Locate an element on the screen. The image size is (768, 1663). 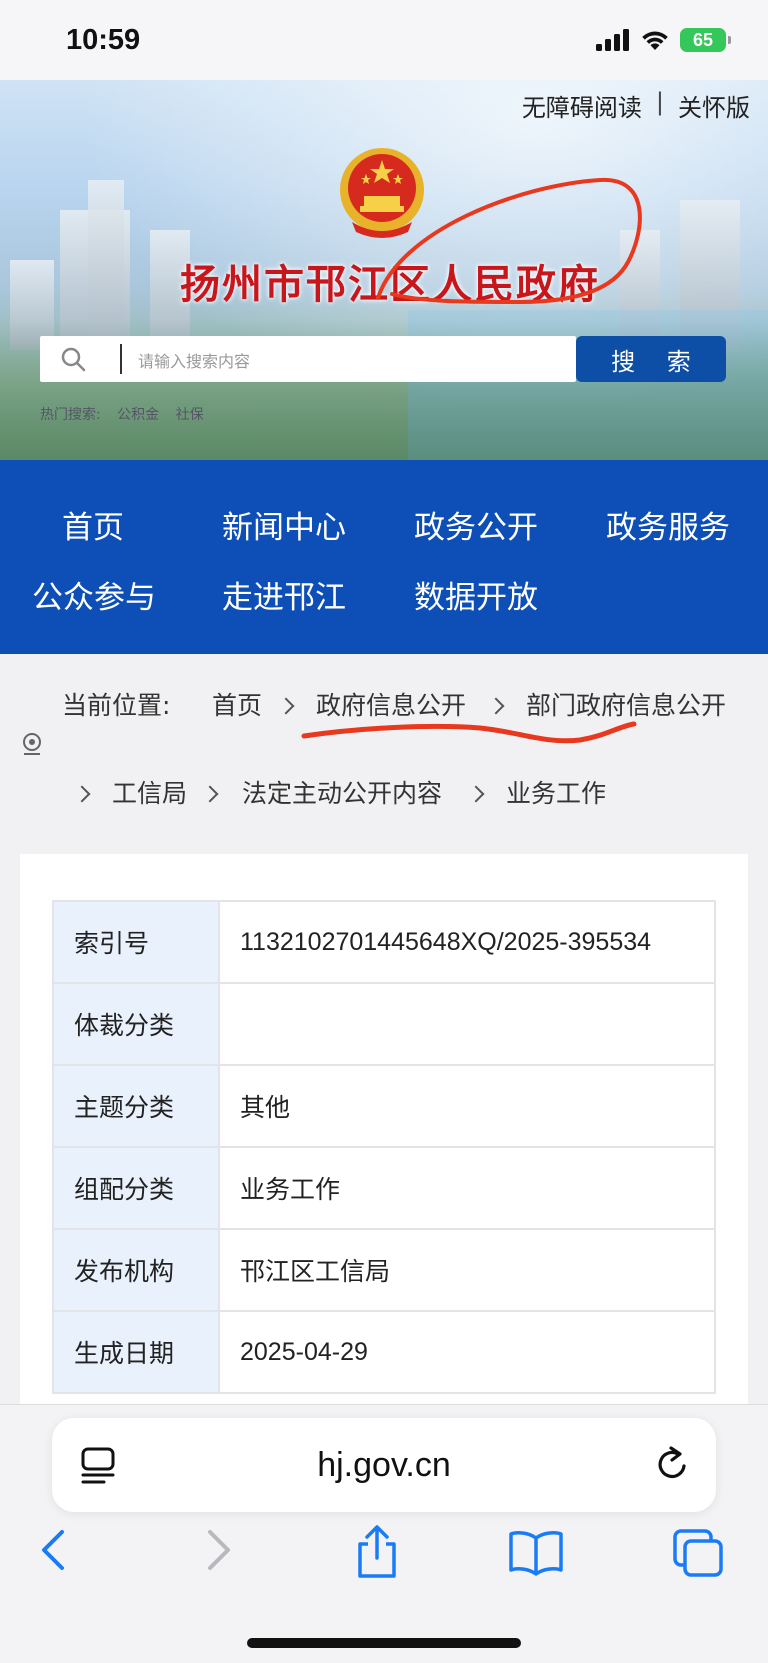
table-value: 113210270144564​8XQ/2025-395534 is located at coordinates (467, 942).